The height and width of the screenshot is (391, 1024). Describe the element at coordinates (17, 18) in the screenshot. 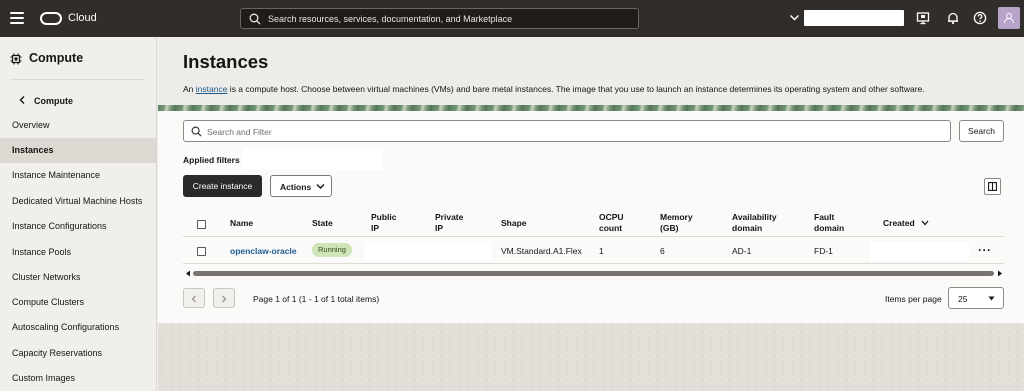

I see `menu-icon` at that location.